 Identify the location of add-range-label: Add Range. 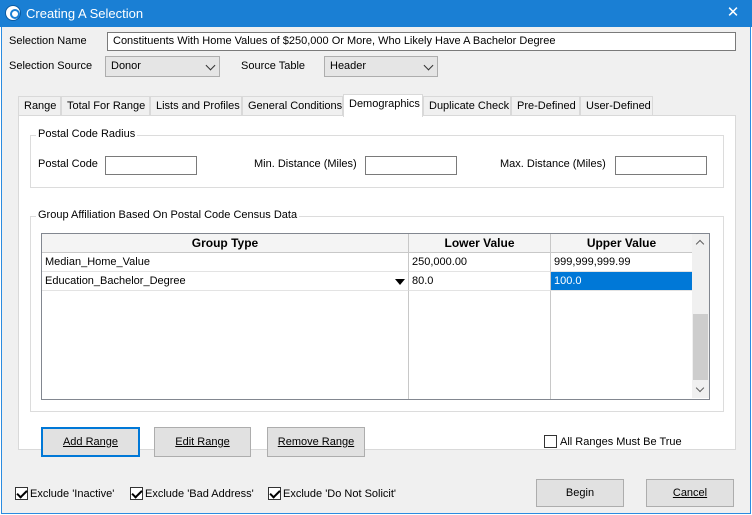
(90, 442).